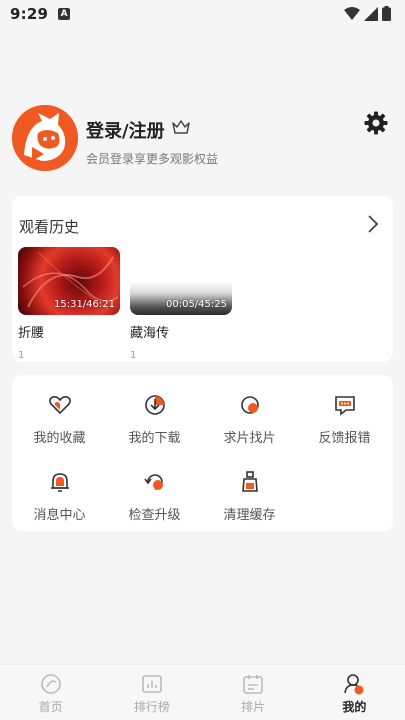 The width and height of the screenshot is (405, 720). I want to click on clean-cache-icon, so click(250, 482).